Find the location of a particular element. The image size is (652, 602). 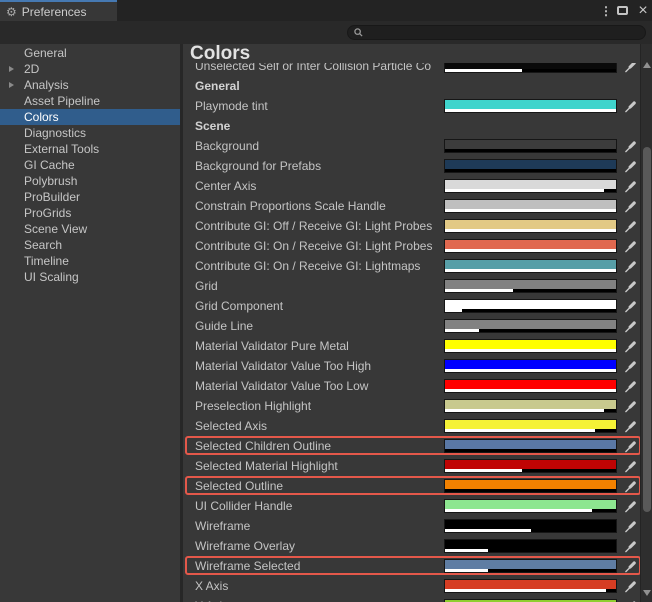

sidebar-item-label: Timeline is located at coordinates (46, 261).